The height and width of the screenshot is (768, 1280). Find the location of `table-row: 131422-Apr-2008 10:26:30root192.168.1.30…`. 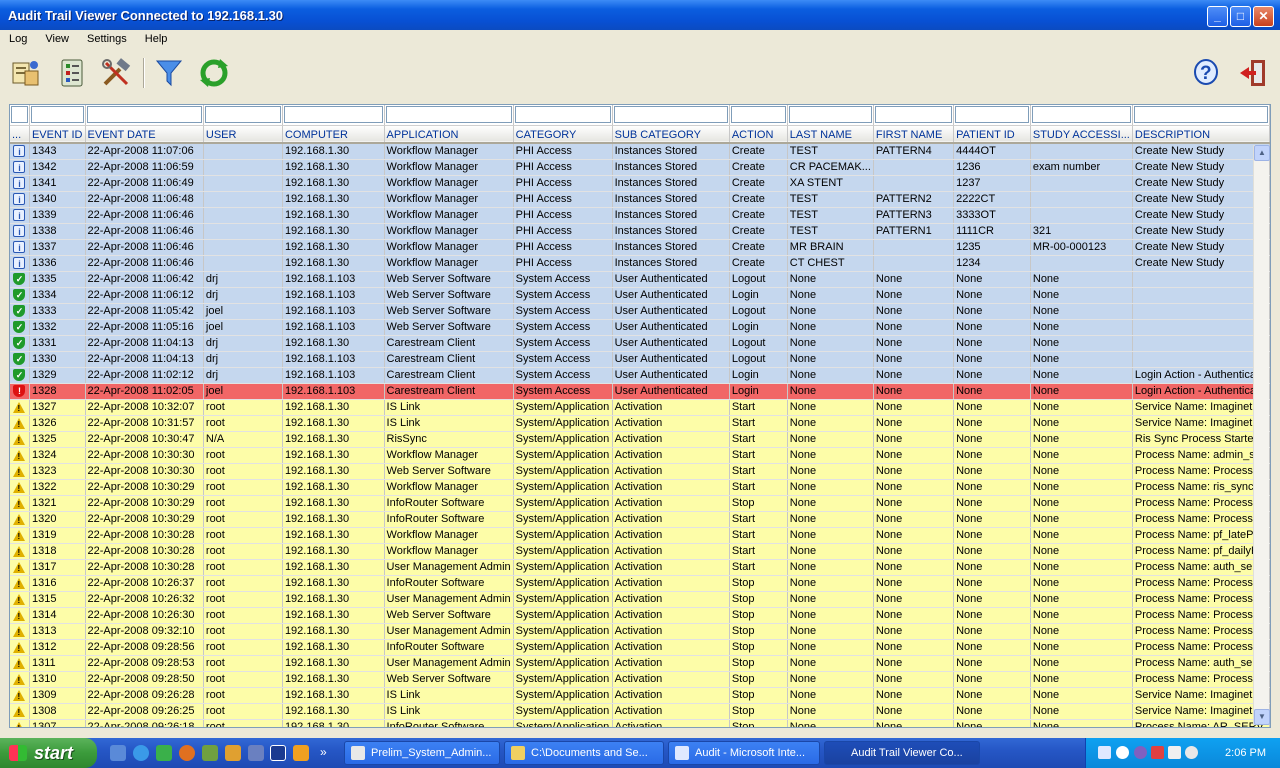

table-row: 131422-Apr-2008 10:26:30root192.168.1.30… is located at coordinates (640, 615).